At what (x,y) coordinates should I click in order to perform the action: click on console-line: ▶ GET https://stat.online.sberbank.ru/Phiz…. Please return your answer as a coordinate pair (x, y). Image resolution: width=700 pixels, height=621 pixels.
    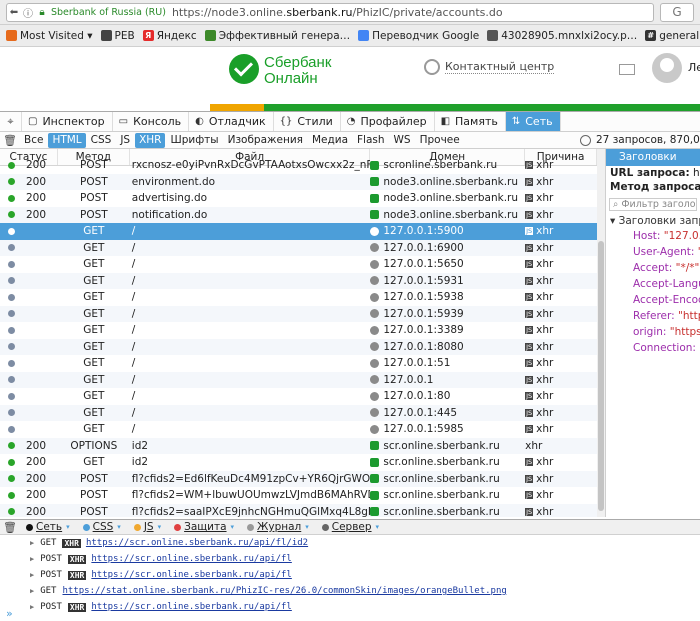
    Looking at the image, I should click on (350, 591).